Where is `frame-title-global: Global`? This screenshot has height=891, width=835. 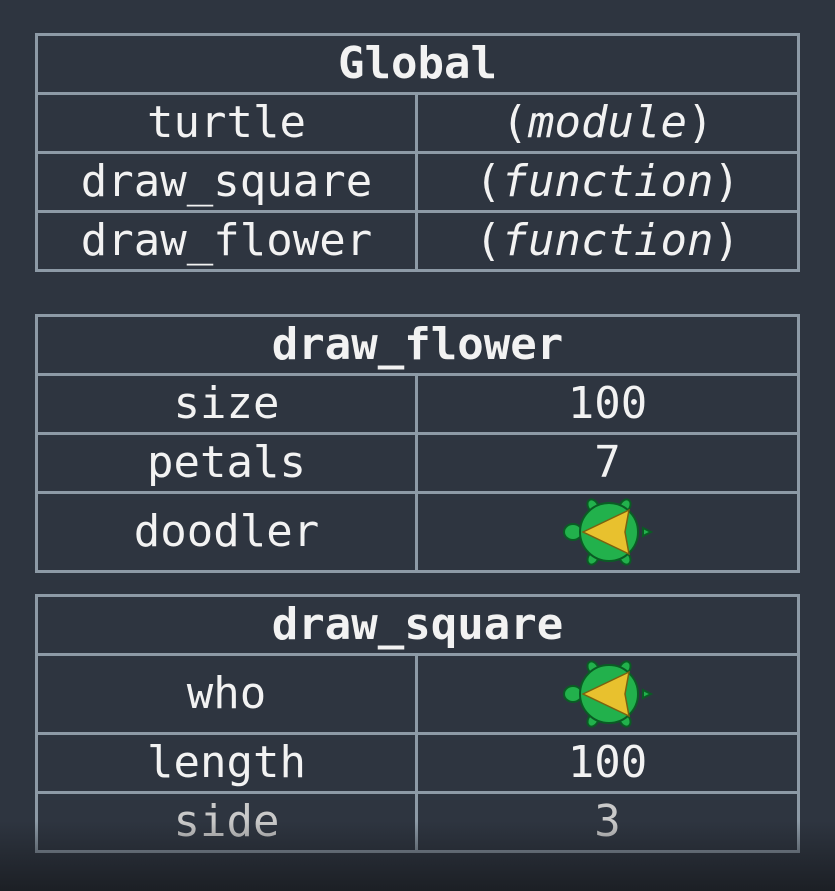
frame-title-global: Global is located at coordinates (417, 64).